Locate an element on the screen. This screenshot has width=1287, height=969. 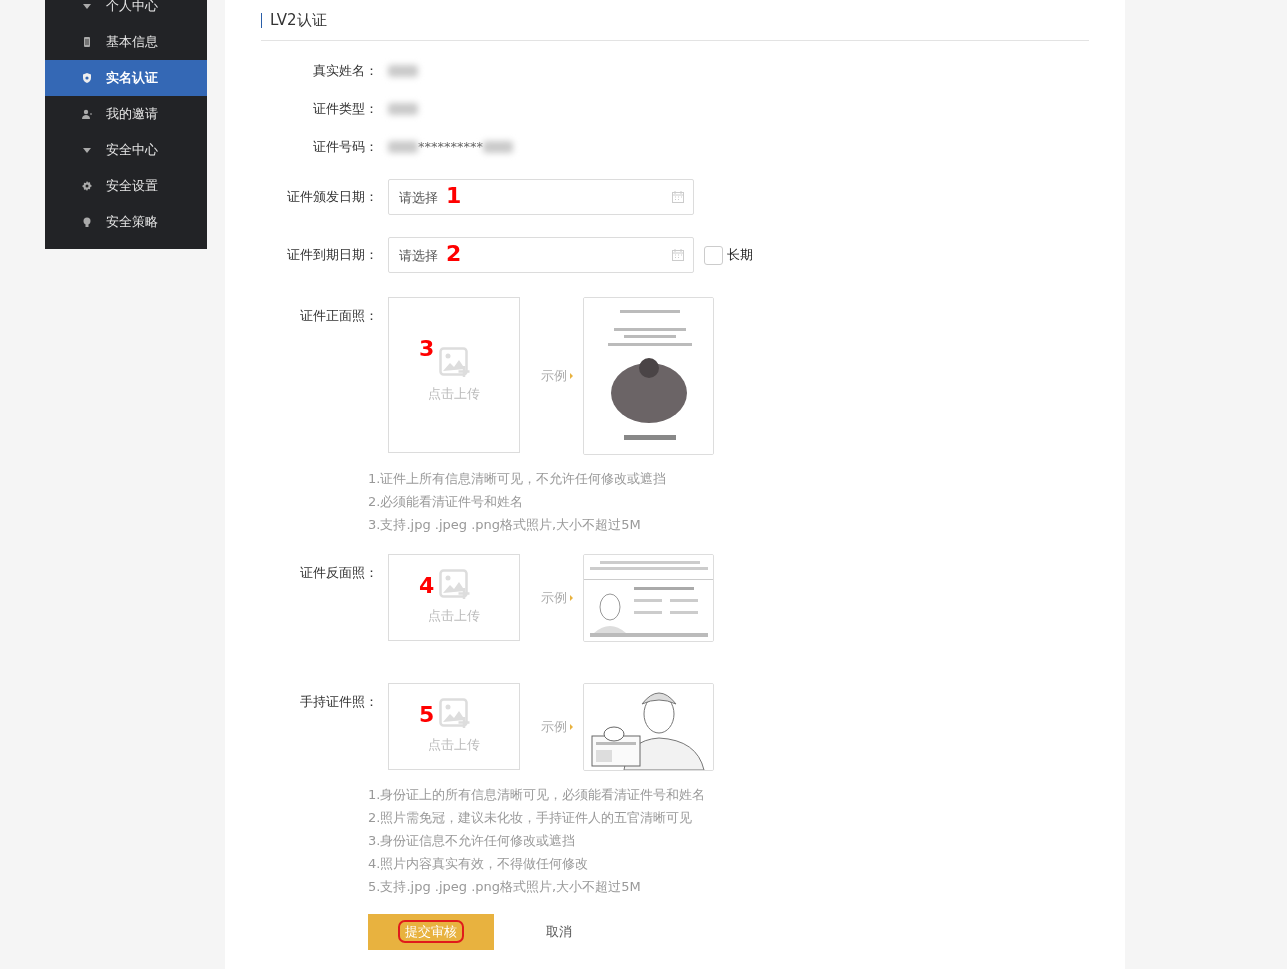
document-icon is located at coordinates (87, 42).